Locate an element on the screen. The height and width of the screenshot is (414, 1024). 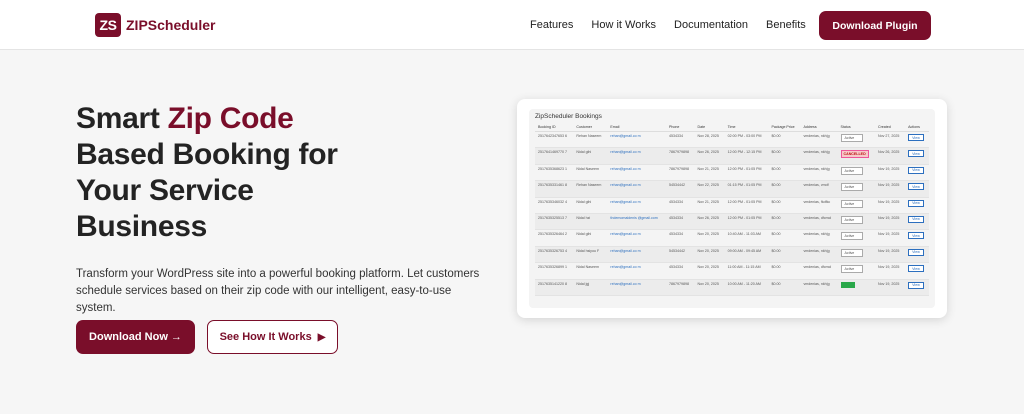
column-header: Package Price is located at coordinates (784, 127).